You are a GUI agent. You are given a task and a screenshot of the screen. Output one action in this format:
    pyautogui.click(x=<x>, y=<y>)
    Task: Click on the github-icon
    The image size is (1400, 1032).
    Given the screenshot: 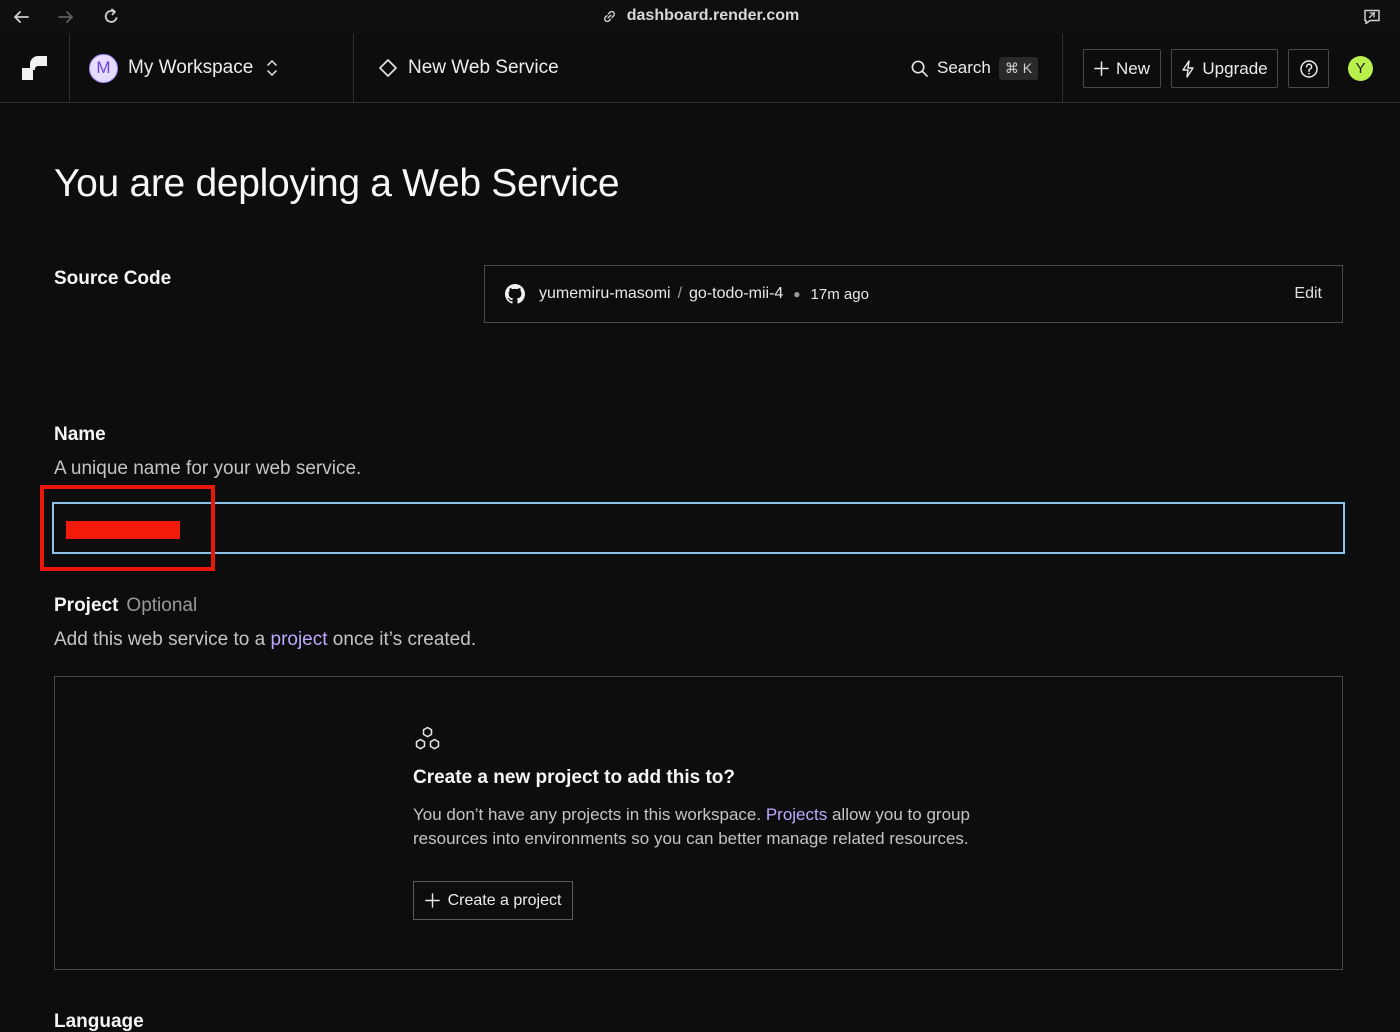 What is the action you would take?
    pyautogui.click(x=515, y=294)
    